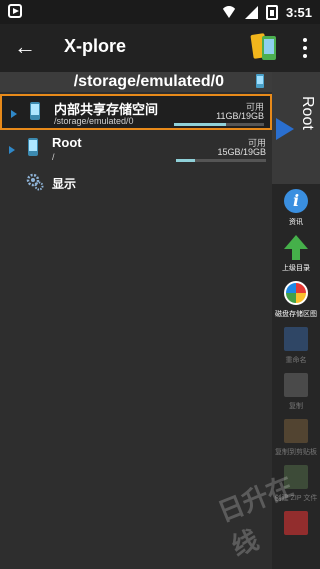 This screenshot has width=320, height=569. Describe the element at coordinates (260, 81) in the screenshot. I see `device-icon` at that location.